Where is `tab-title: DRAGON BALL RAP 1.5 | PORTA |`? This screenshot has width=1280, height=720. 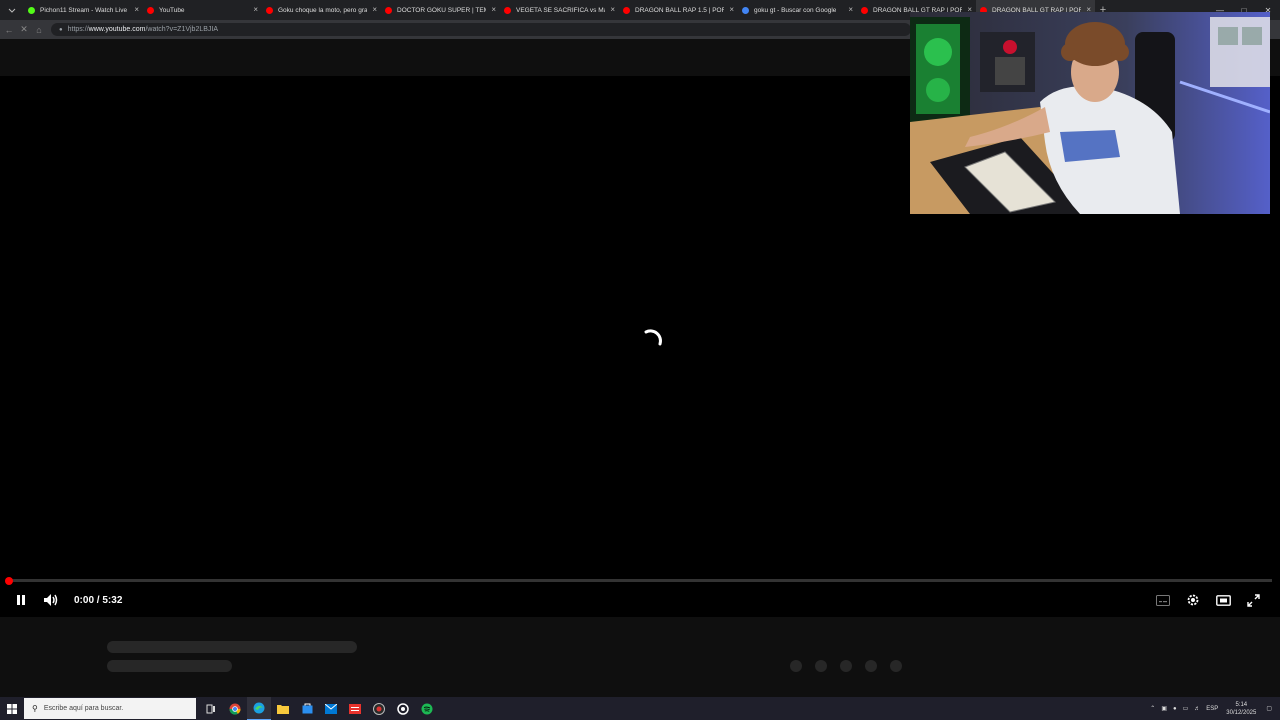 tab-title: DRAGON BALL RAP 1.5 | PORTA | is located at coordinates (679, 10).